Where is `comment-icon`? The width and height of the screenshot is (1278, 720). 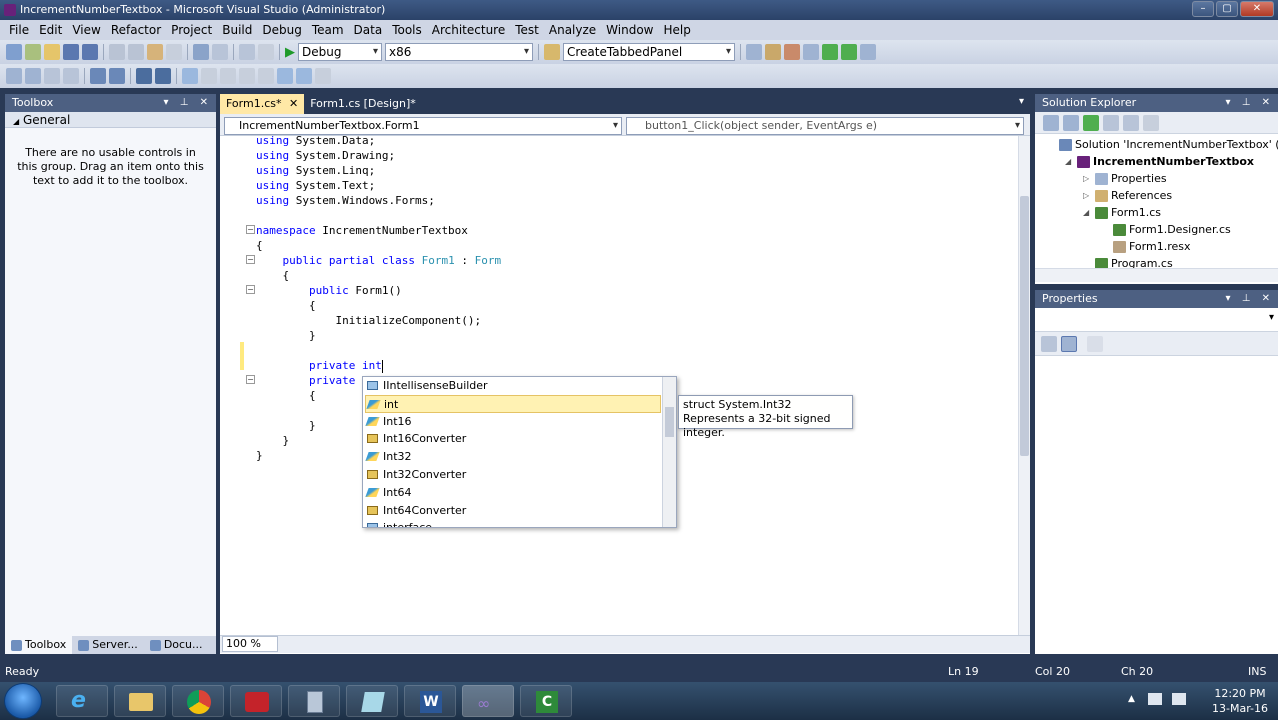 comment-icon is located at coordinates (144, 76).